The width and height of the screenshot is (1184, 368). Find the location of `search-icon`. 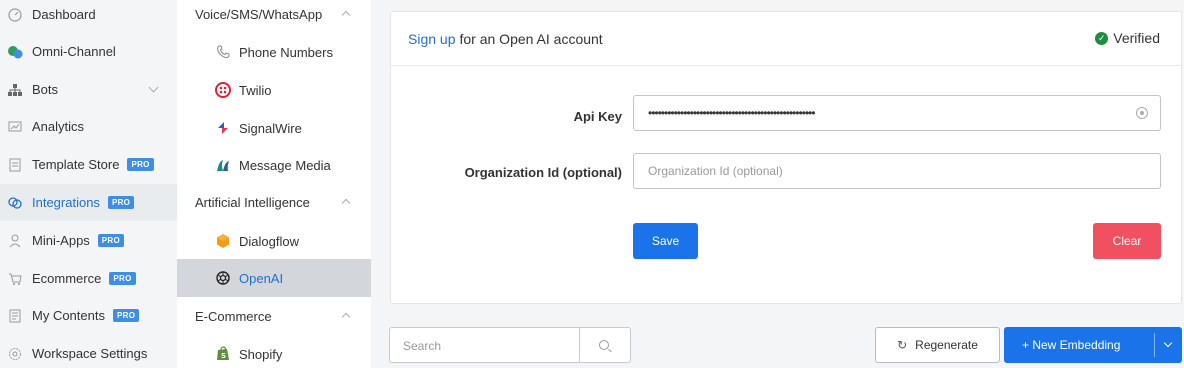

search-icon is located at coordinates (604, 345).